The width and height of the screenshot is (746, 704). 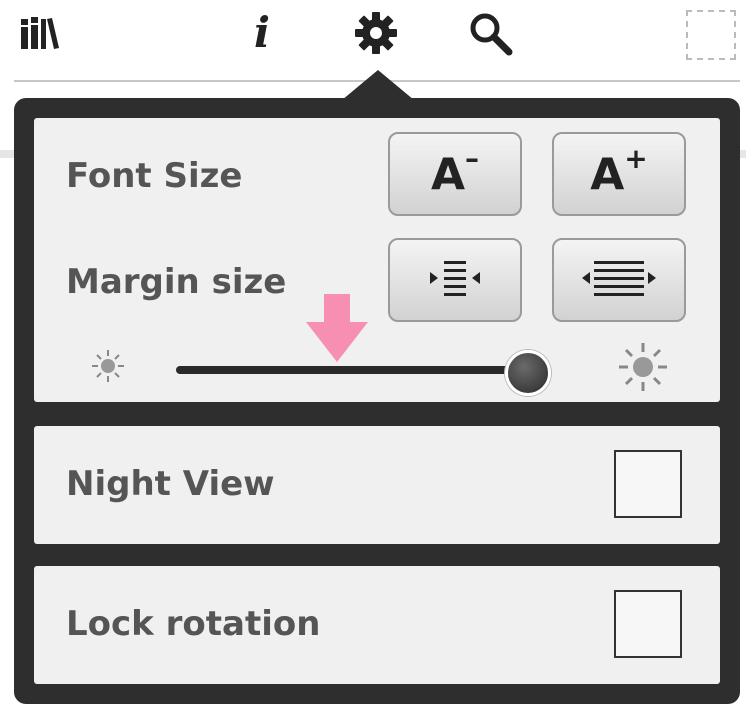 What do you see at coordinates (711, 35) in the screenshot?
I see `placeholder-icon` at bounding box center [711, 35].